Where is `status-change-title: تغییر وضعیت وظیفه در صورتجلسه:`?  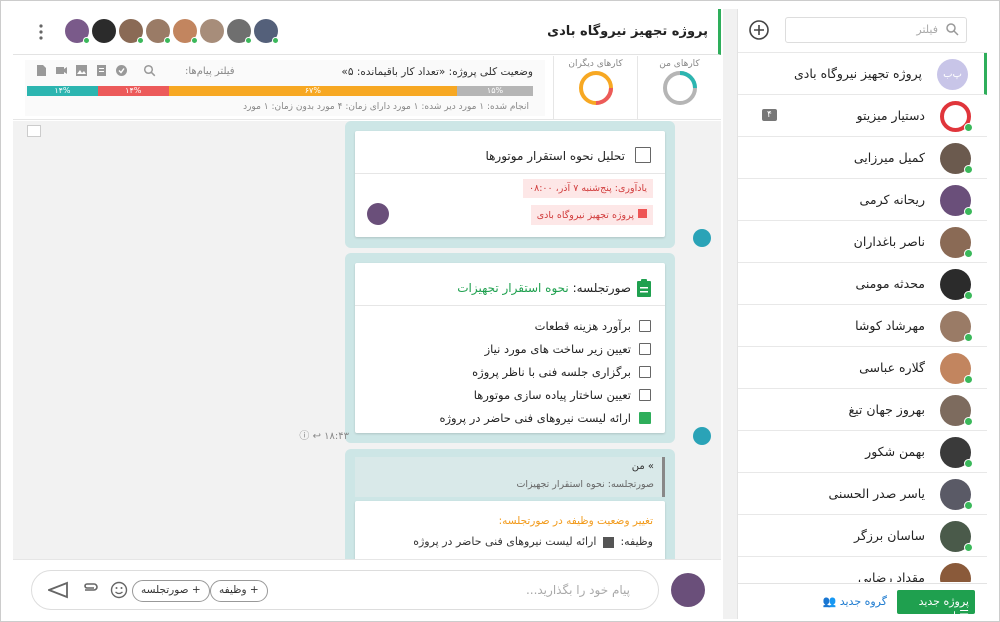 status-change-title: تغییر وضعیت وظیفه در صورتجلسه: is located at coordinates (575, 521).